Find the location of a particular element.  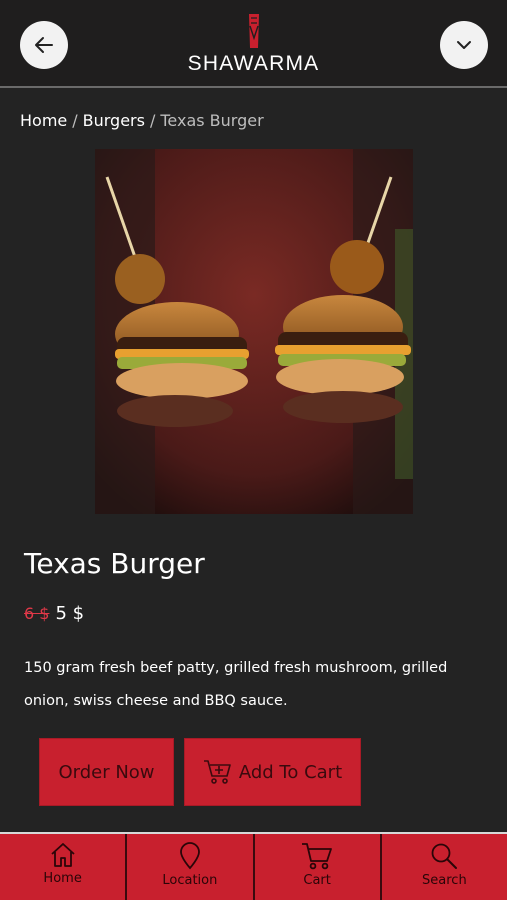

breadcrumb: Home / Burgers / Texas Burger is located at coordinates (142, 120).